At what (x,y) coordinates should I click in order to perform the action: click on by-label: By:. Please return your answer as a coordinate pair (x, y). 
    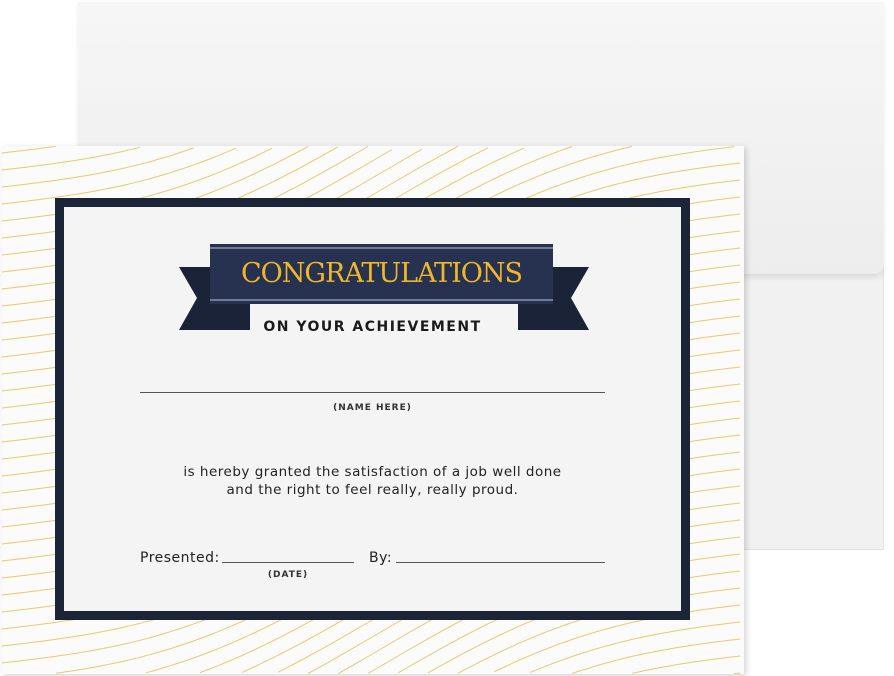
    Looking at the image, I should click on (381, 558).